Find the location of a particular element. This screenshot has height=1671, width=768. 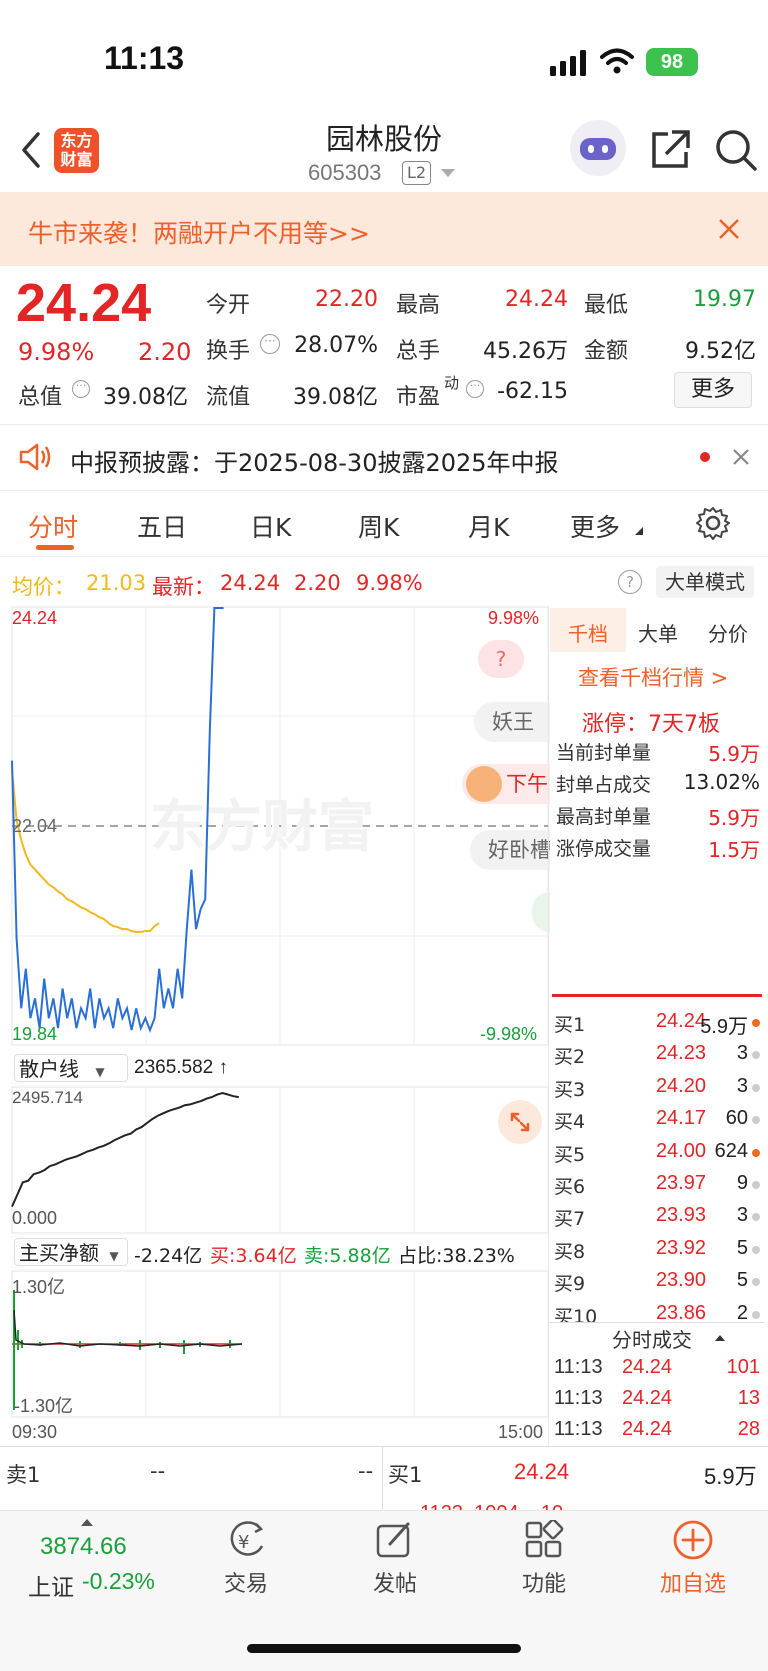

pe-label: 市盈 is located at coordinates (418, 397).